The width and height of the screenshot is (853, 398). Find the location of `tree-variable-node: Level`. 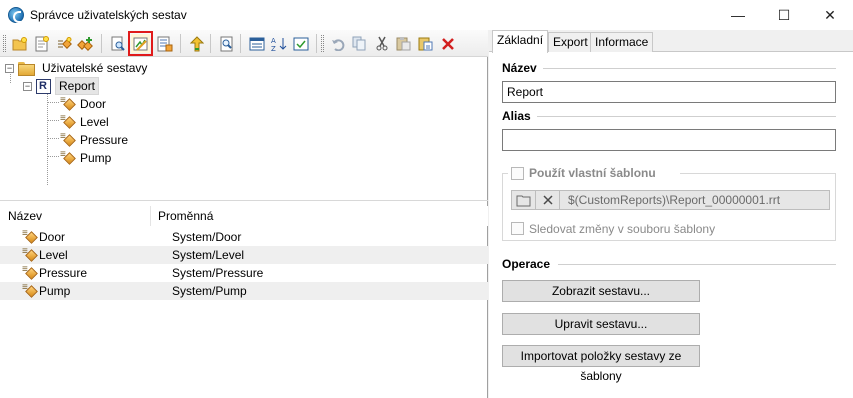

tree-variable-node: Level is located at coordinates (86, 122).